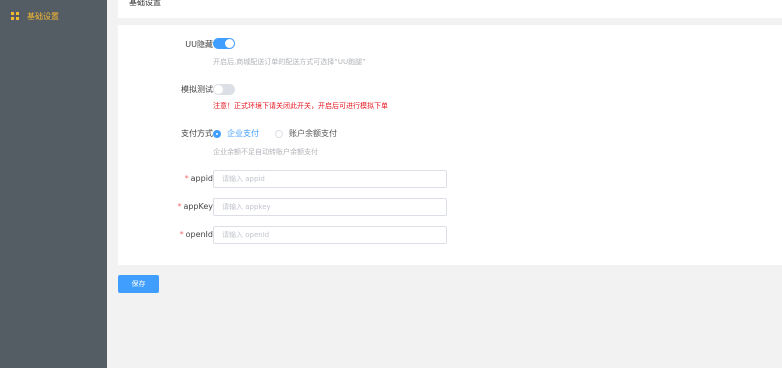 This screenshot has height=368, width=782. I want to click on appid-label: * appid, so click(199, 178).